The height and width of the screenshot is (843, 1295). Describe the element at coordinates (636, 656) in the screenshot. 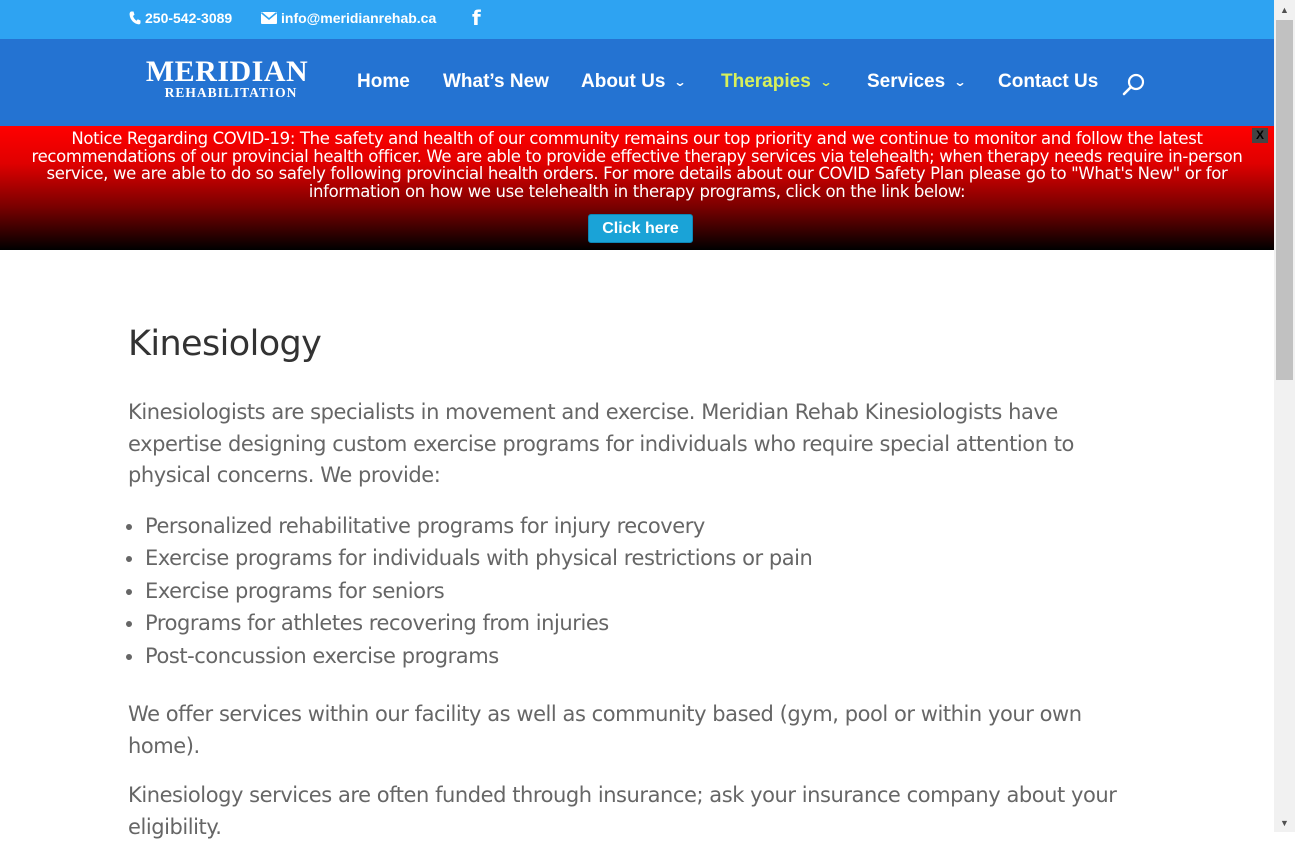

I see `list-item: Post-concussion exercise programs` at that location.